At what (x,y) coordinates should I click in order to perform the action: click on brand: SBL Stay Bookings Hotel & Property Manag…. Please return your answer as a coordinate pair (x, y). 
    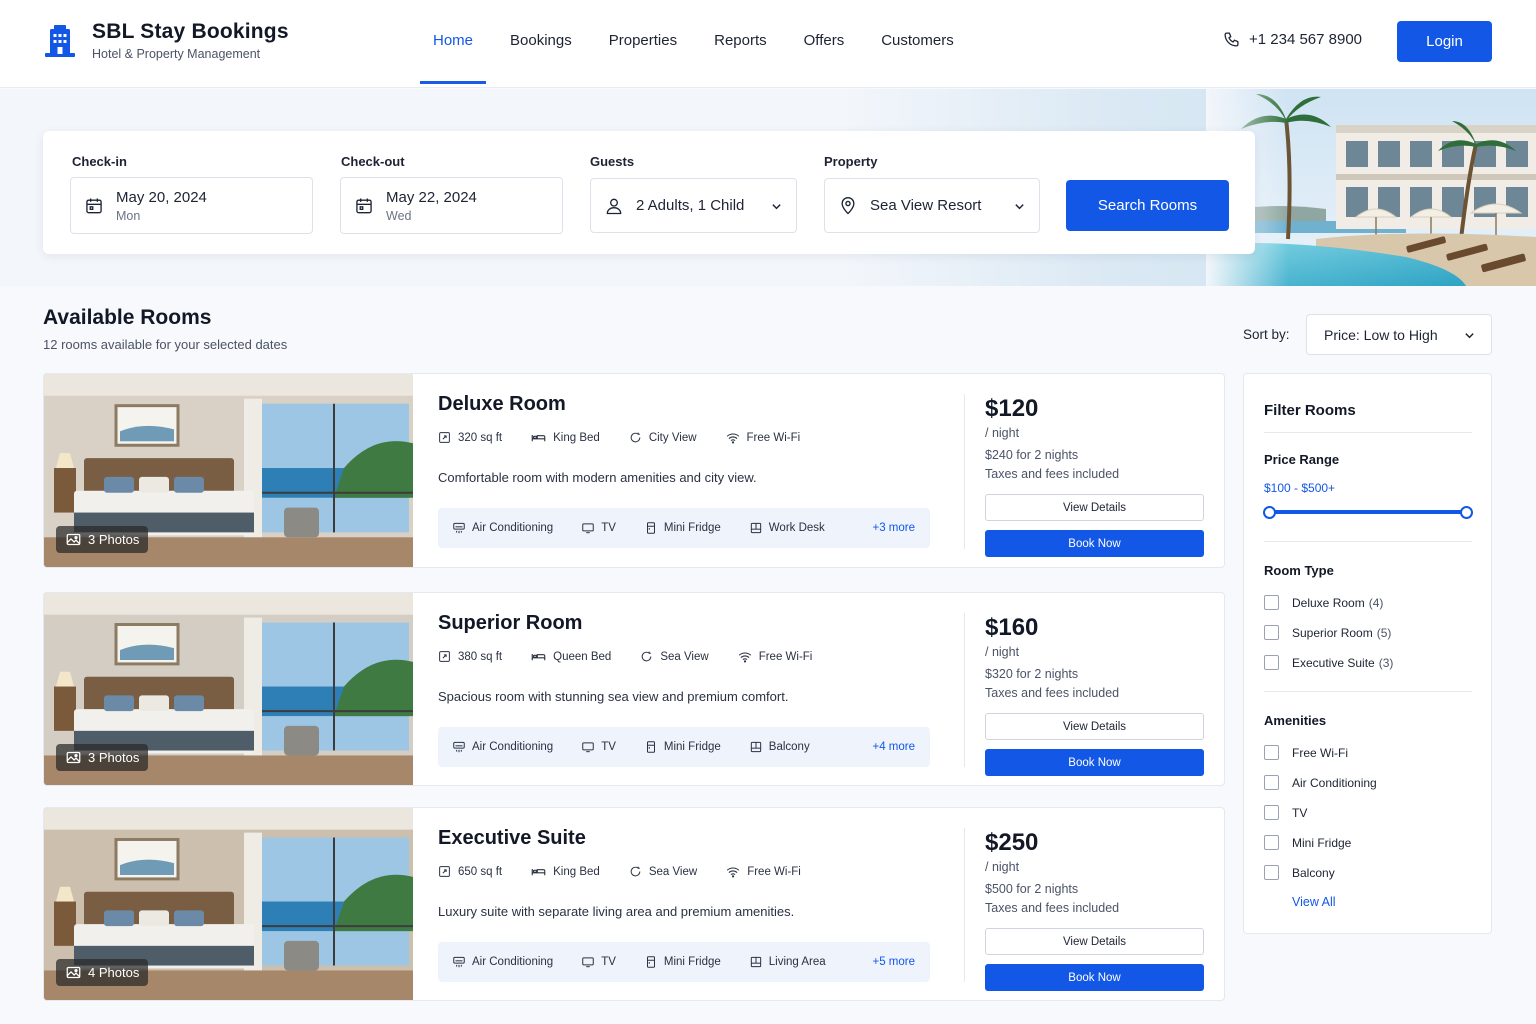
    Looking at the image, I should click on (165, 40).